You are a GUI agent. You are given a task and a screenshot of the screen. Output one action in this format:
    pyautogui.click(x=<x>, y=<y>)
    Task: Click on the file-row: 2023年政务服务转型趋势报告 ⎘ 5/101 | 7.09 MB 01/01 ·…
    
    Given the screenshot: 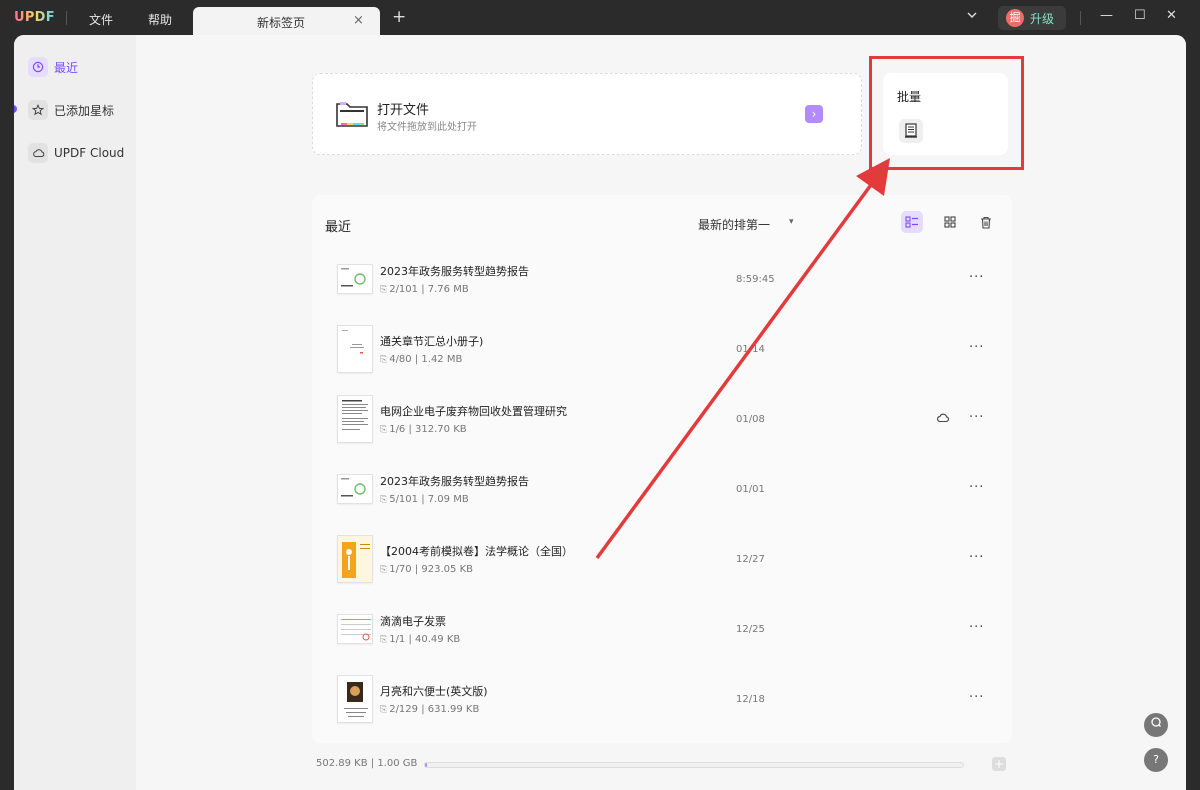 What is the action you would take?
    pyautogui.click(x=662, y=490)
    